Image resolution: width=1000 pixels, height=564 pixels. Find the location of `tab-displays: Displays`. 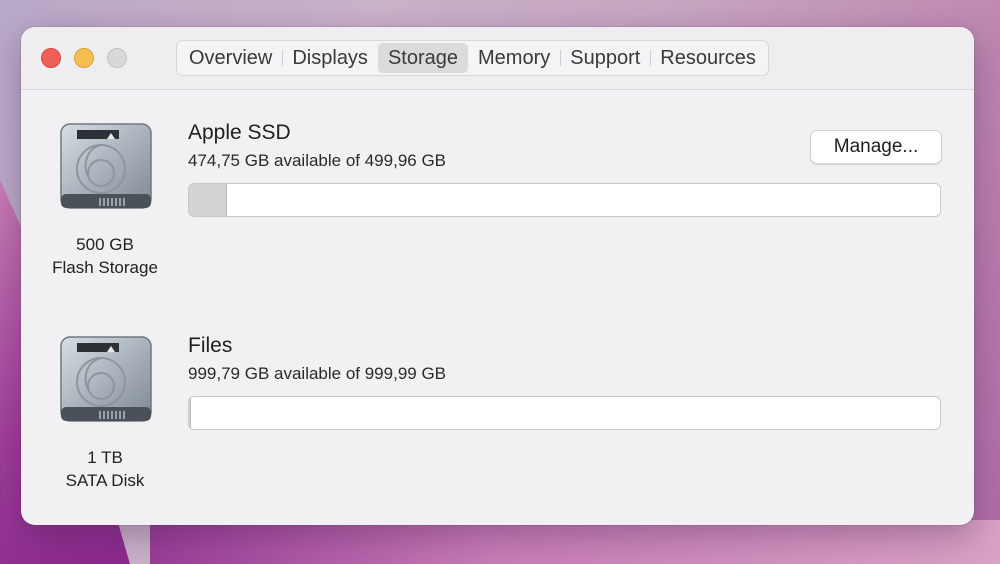

tab-displays: Displays is located at coordinates (330, 58).